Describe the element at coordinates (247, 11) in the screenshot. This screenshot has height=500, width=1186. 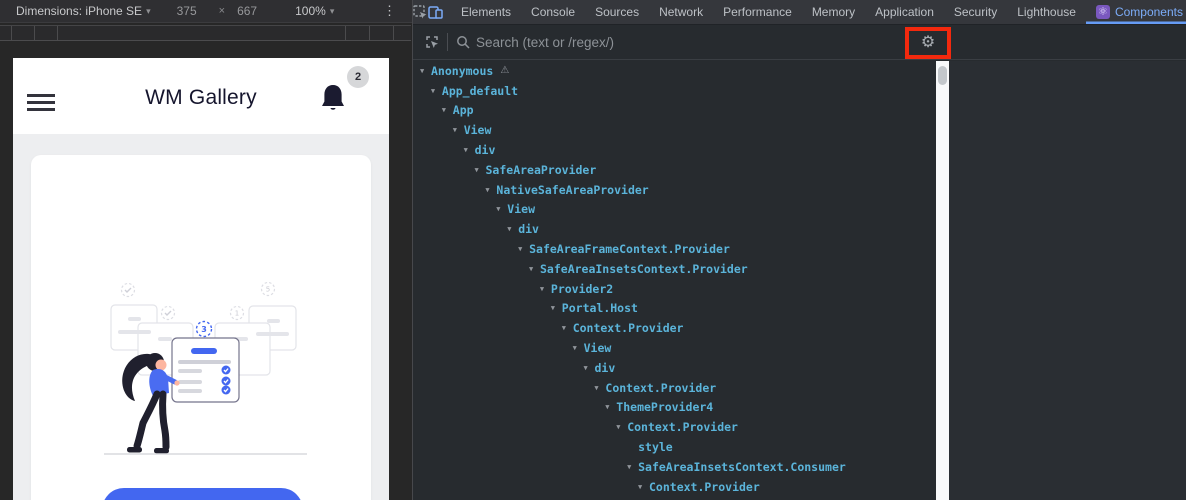
I see `device-height-field: 667` at that location.